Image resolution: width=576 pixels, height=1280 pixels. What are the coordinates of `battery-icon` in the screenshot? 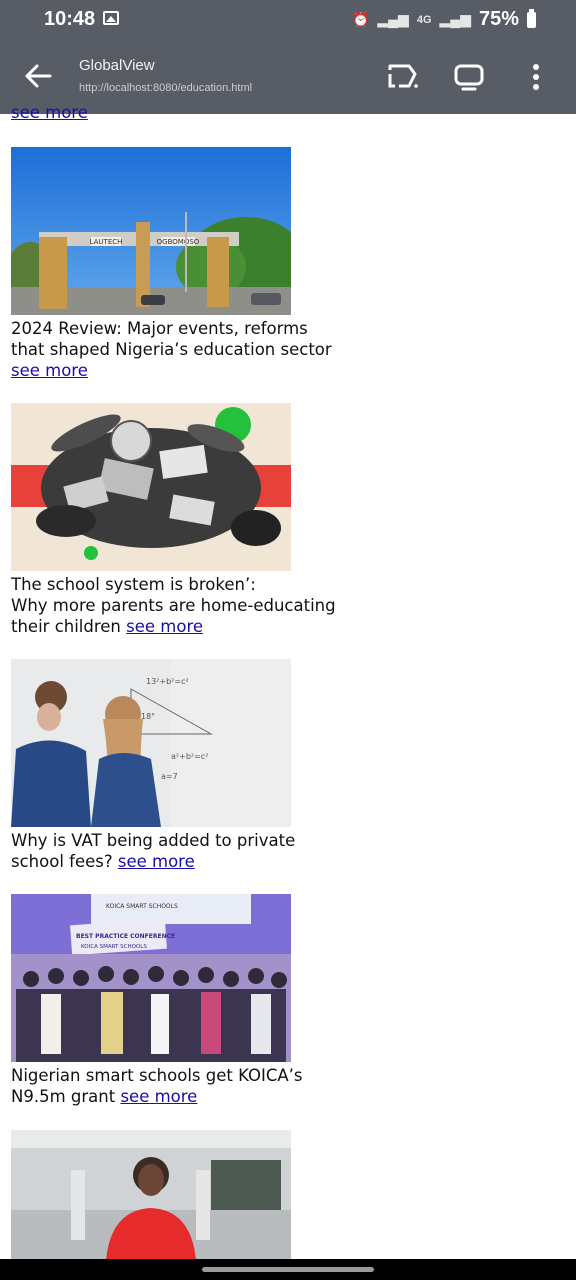 It's located at (531, 18).